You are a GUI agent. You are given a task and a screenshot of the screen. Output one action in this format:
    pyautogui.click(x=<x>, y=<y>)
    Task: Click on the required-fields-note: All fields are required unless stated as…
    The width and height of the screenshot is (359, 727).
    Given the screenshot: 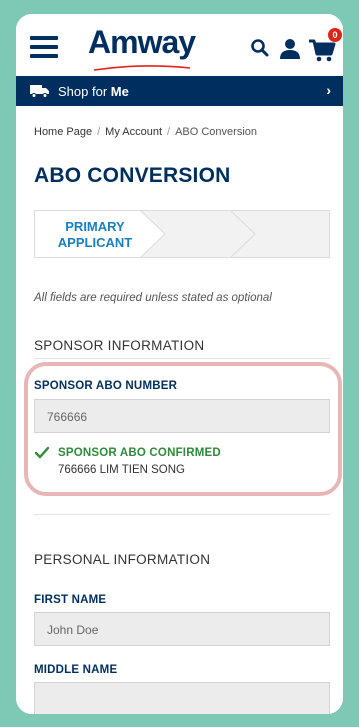 What is the action you would take?
    pyautogui.click(x=153, y=298)
    